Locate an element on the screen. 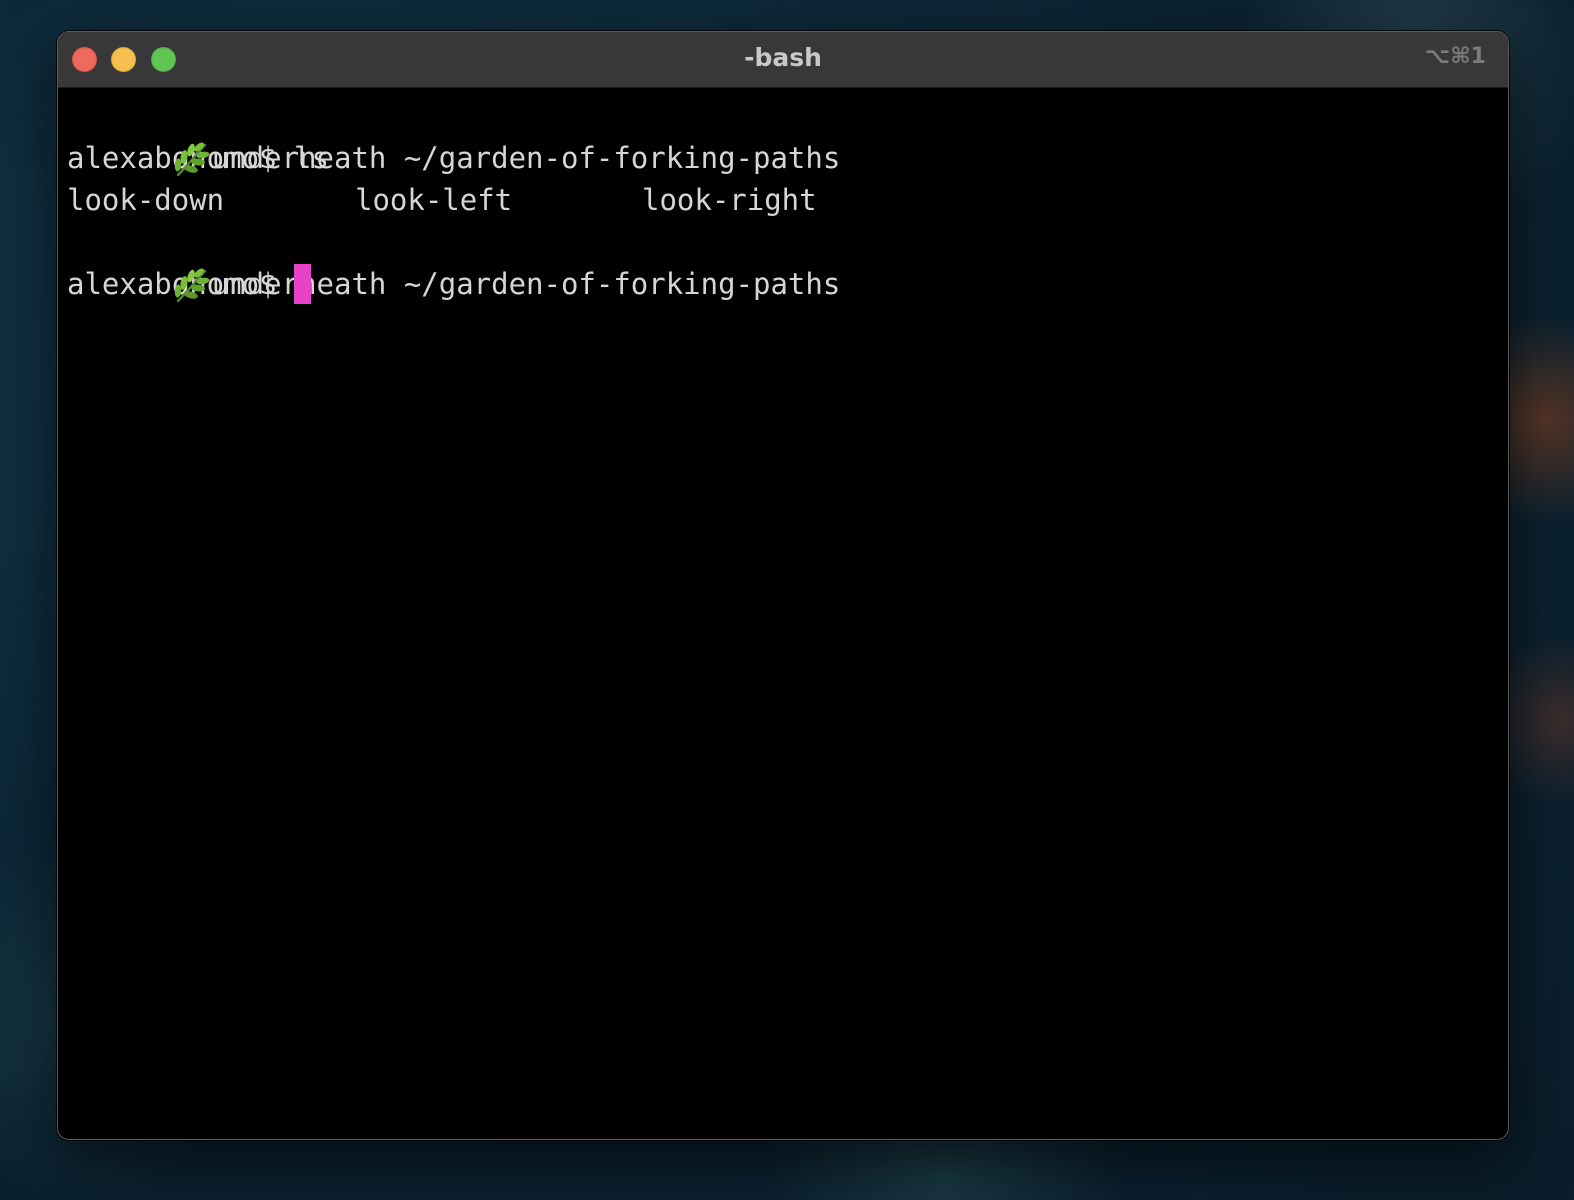 The height and width of the screenshot is (1200, 1574). window-title: -bash is located at coordinates (783, 57).